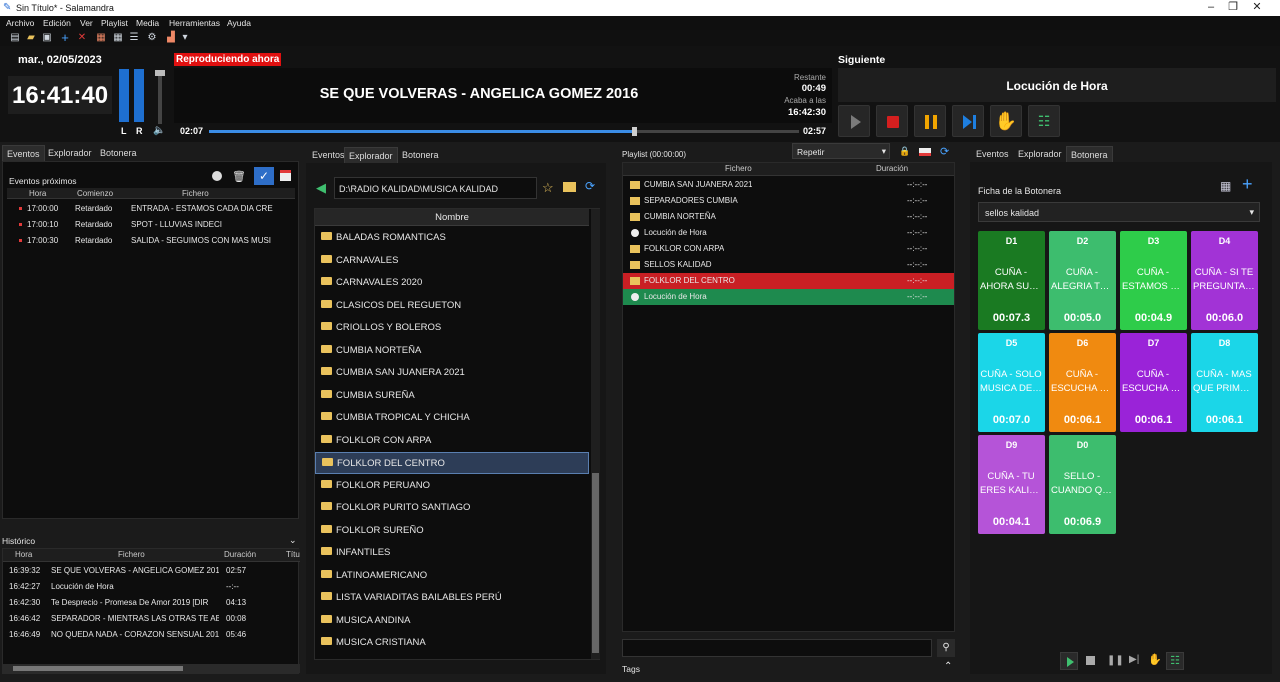 The width and height of the screenshot is (1280, 682). Describe the element at coordinates (788, 217) in the screenshot. I see `playlist-item: CUMBIA NORTEÑA --:--:--` at that location.